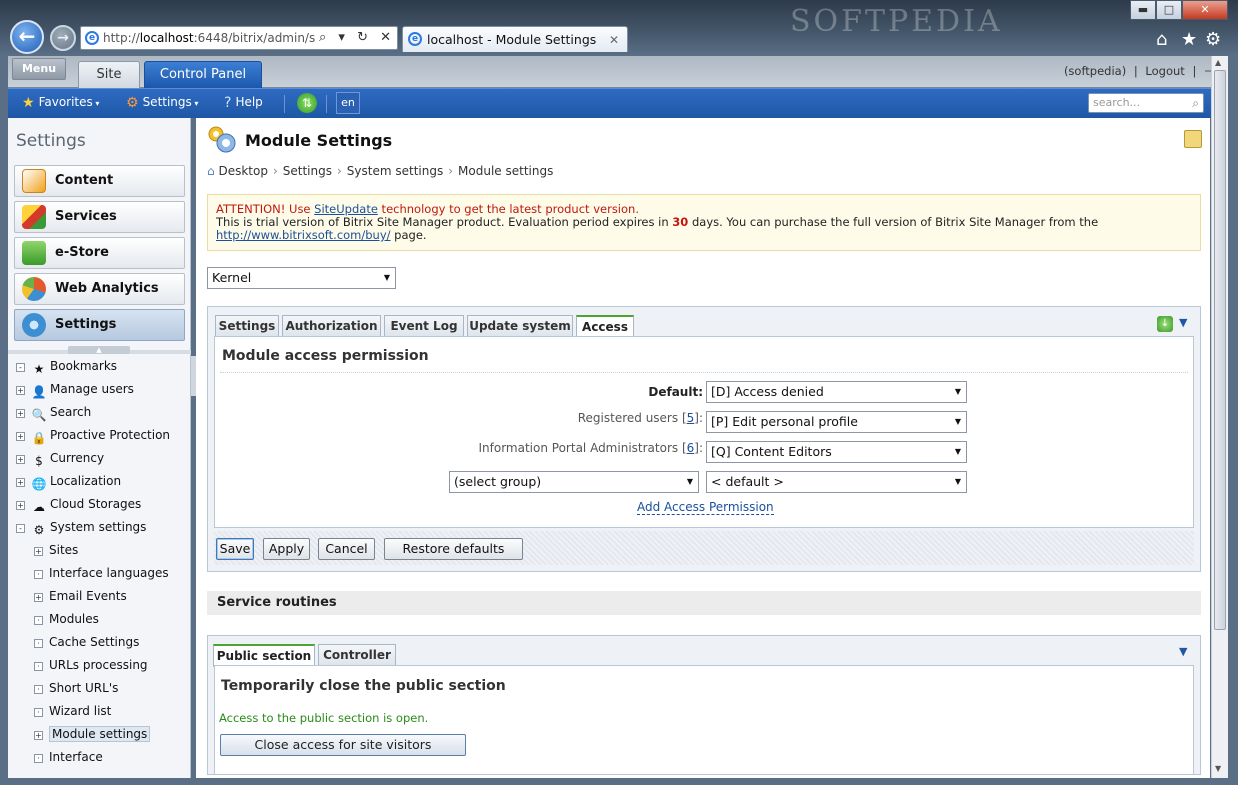  Describe the element at coordinates (1205, 10) in the screenshot. I see `close-window-button: ✕` at that location.